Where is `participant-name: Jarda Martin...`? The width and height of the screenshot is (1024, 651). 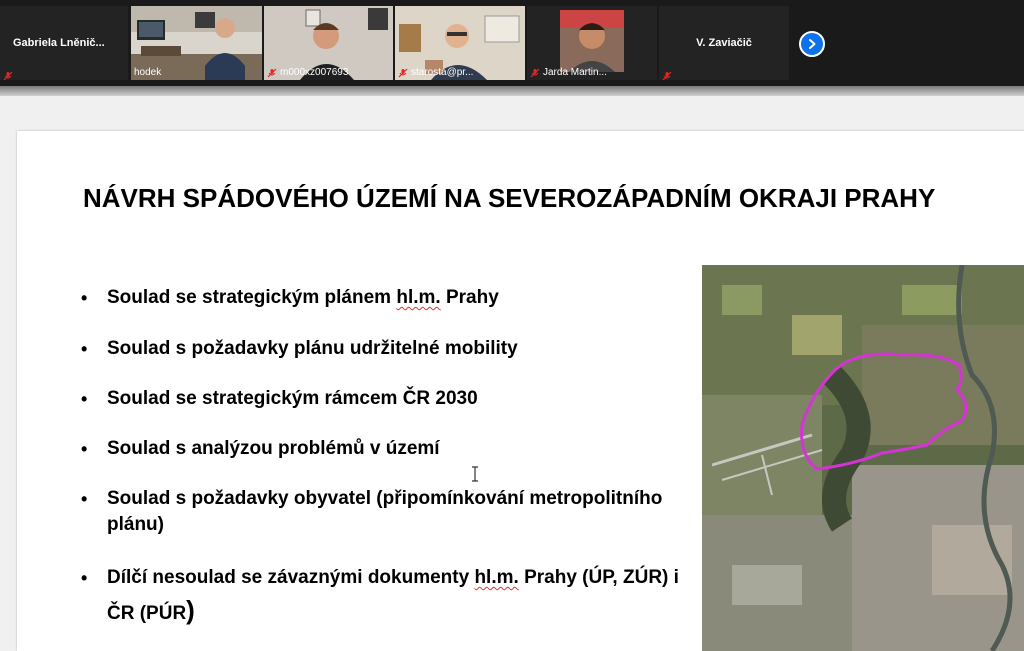 participant-name: Jarda Martin... is located at coordinates (575, 72).